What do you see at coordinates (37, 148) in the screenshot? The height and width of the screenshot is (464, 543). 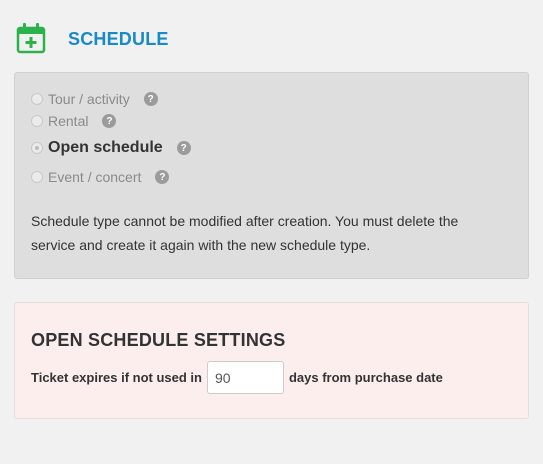 I see `radio-open-schedule` at bounding box center [37, 148].